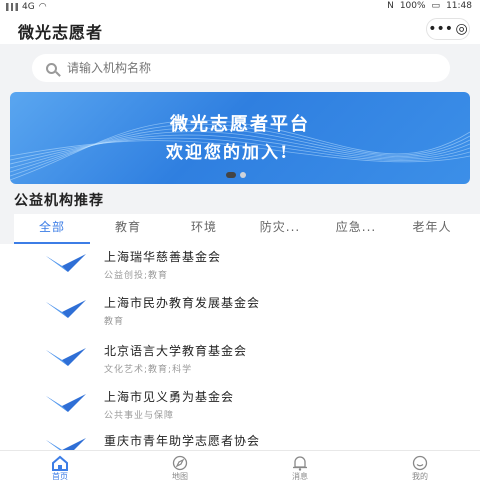  Describe the element at coordinates (136, 276) in the screenshot. I see `org-tags: 公益创投;教育` at that location.